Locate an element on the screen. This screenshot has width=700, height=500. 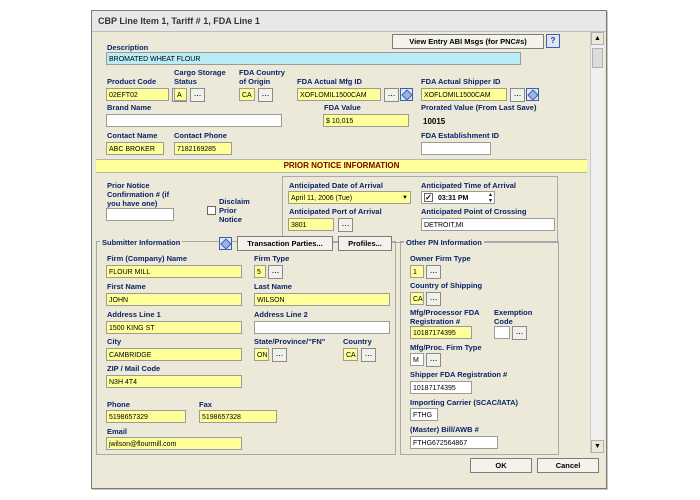
product-code-field: 02EFT02 is located at coordinates (137, 94).